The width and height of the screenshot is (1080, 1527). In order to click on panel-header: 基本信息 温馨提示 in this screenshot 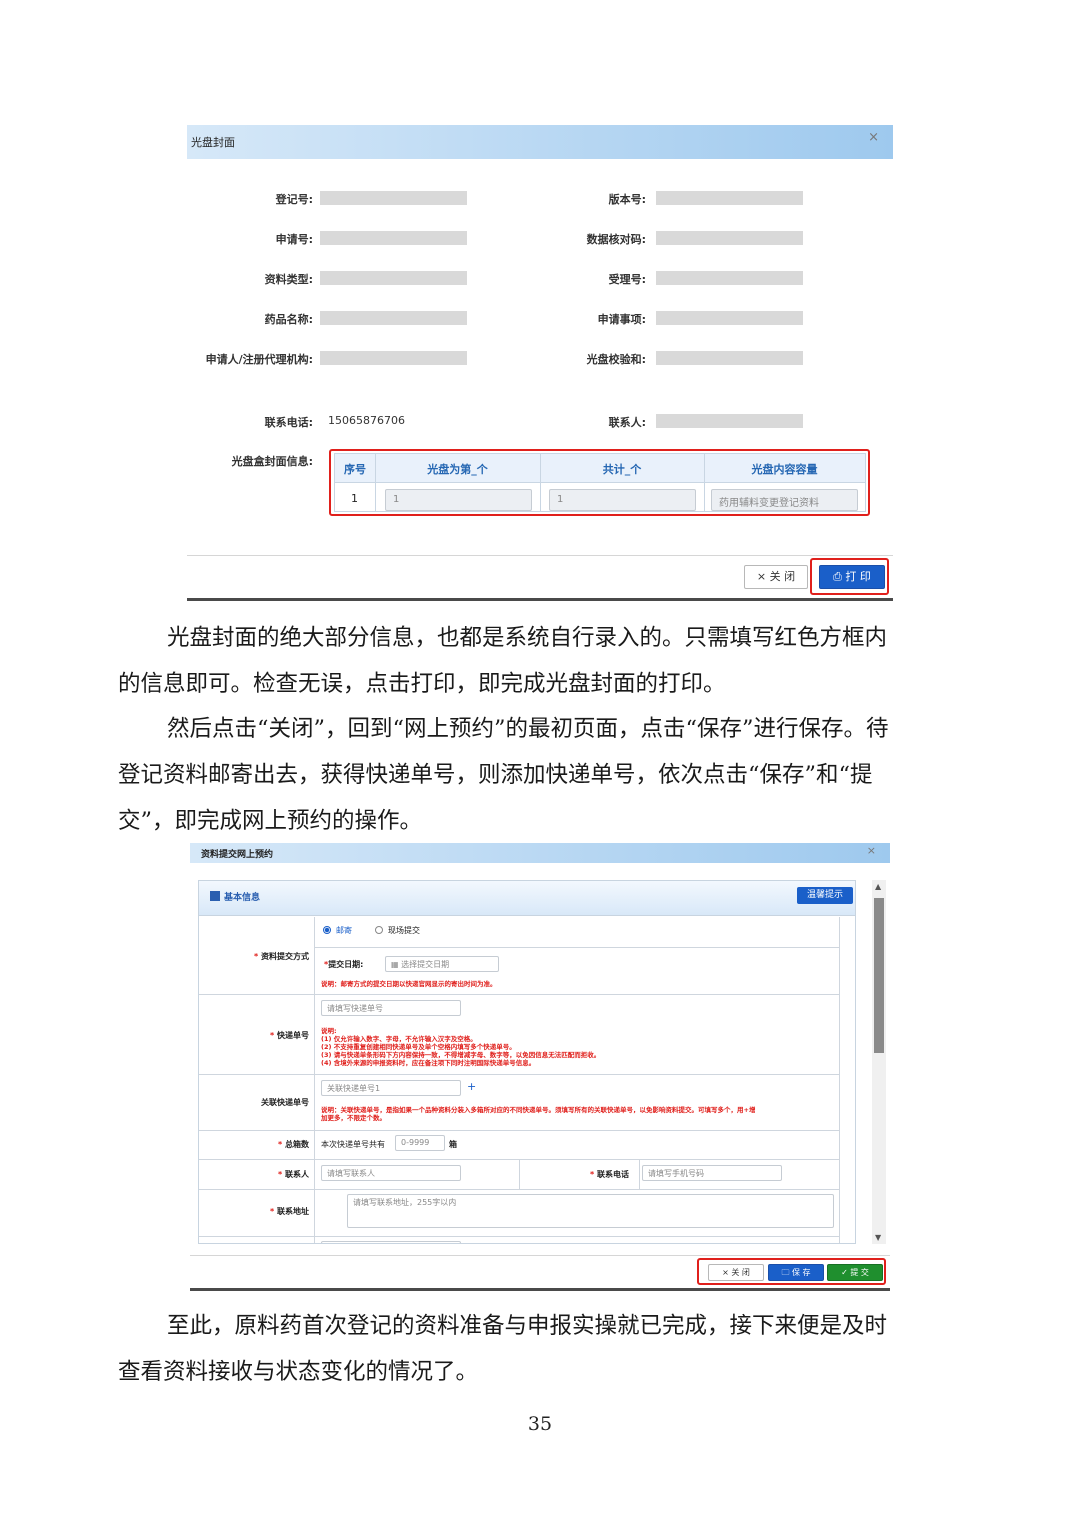, I will do `click(527, 898)`.